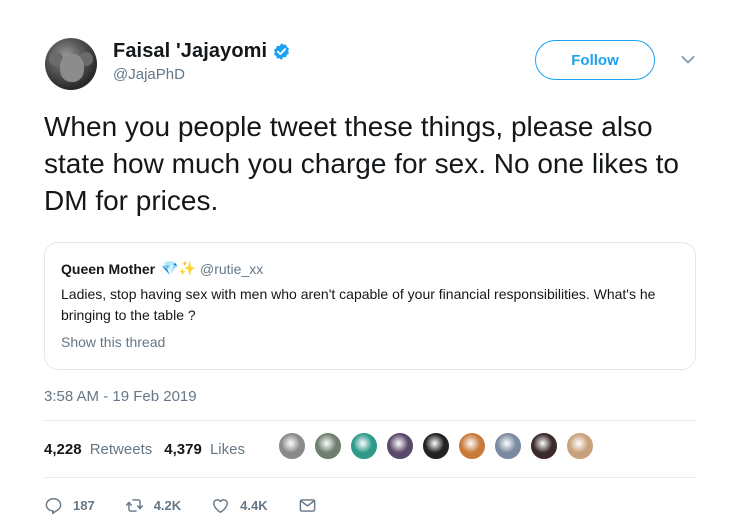 The width and height of the screenshot is (740, 530). I want to click on retweet-button: 4.2K, so click(153, 505).